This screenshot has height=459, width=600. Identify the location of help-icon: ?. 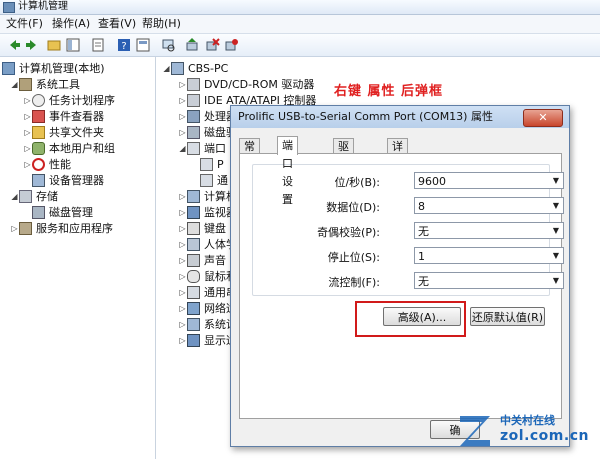
(124, 45).